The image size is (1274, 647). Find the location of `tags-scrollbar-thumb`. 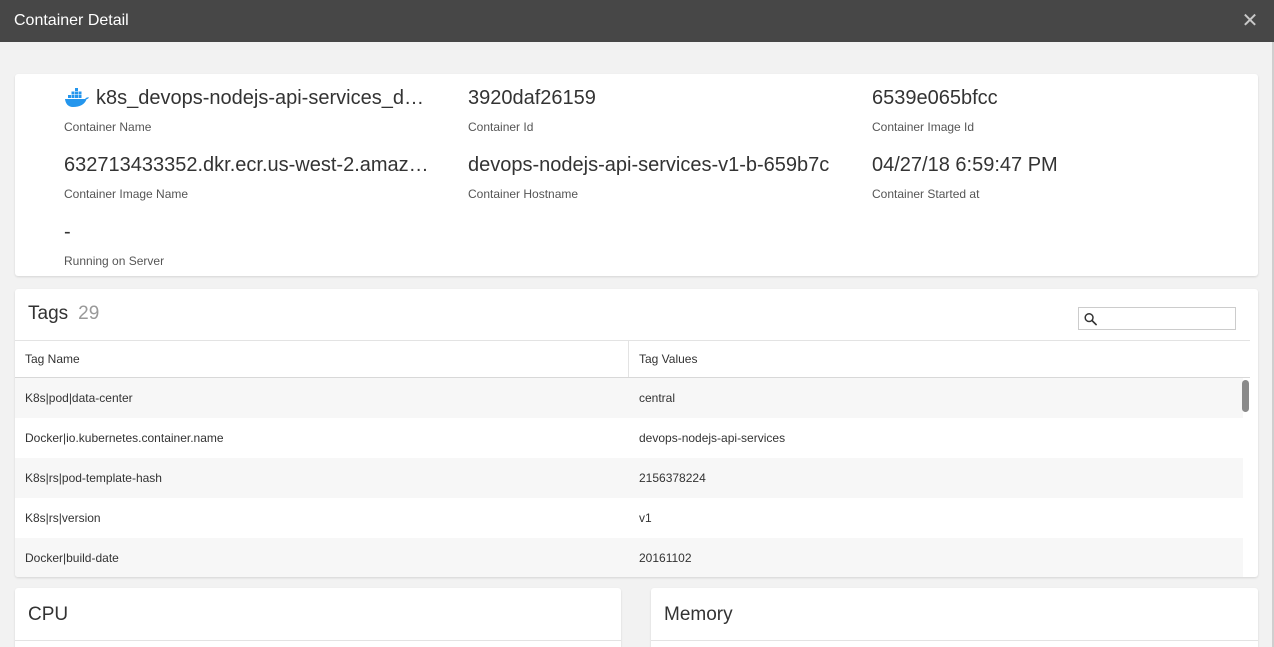

tags-scrollbar-thumb is located at coordinates (1245, 396).